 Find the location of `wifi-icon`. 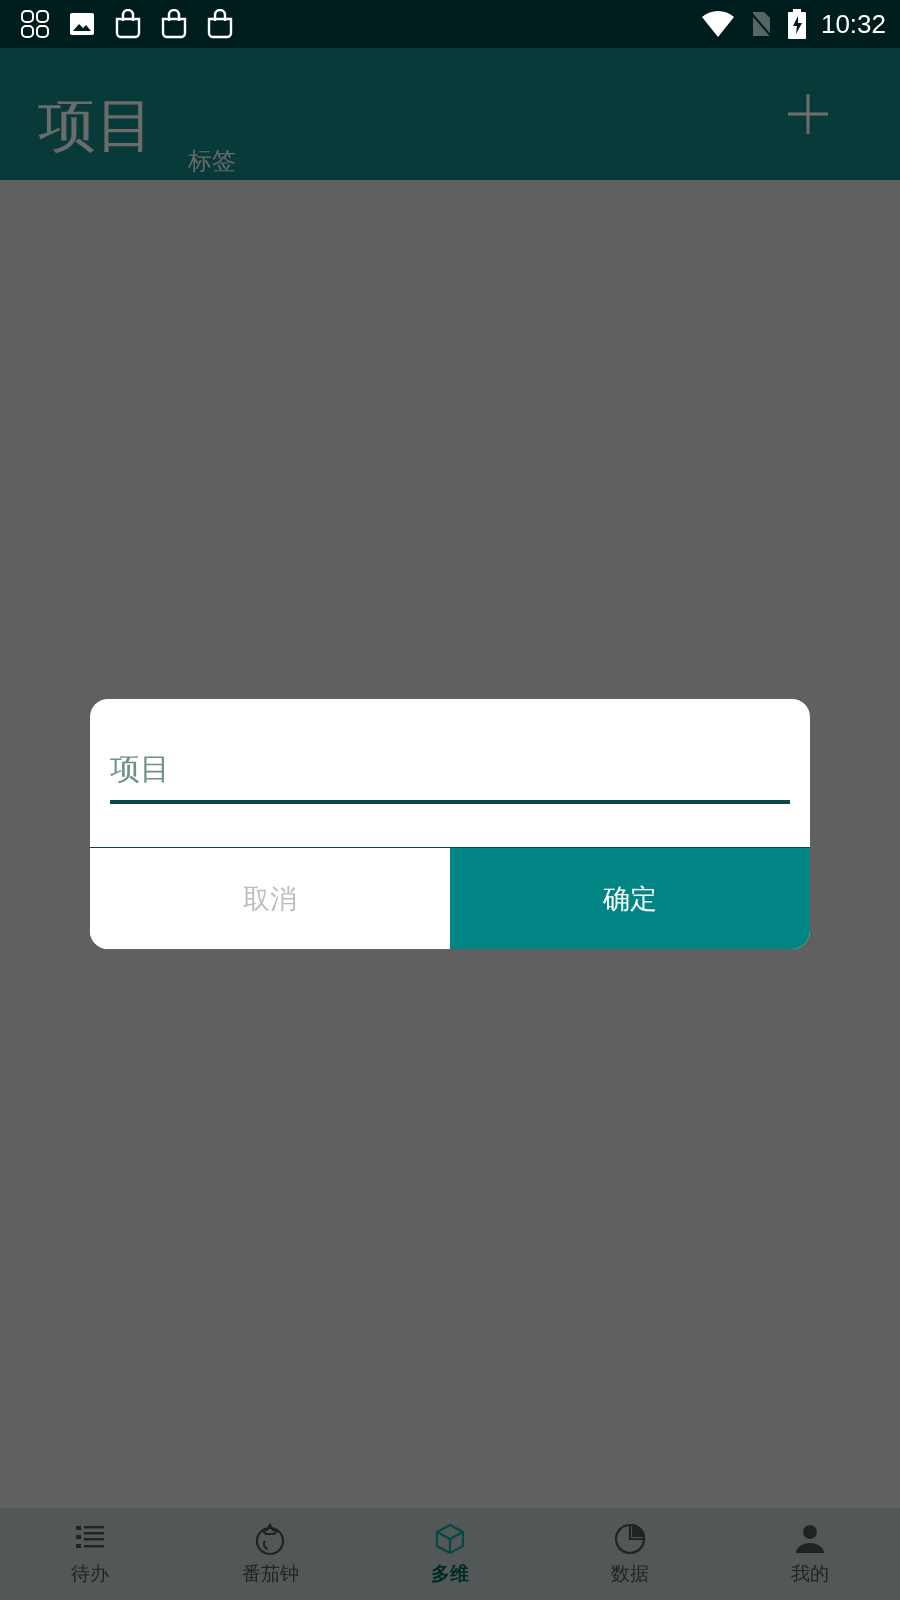

wifi-icon is located at coordinates (717, 24).